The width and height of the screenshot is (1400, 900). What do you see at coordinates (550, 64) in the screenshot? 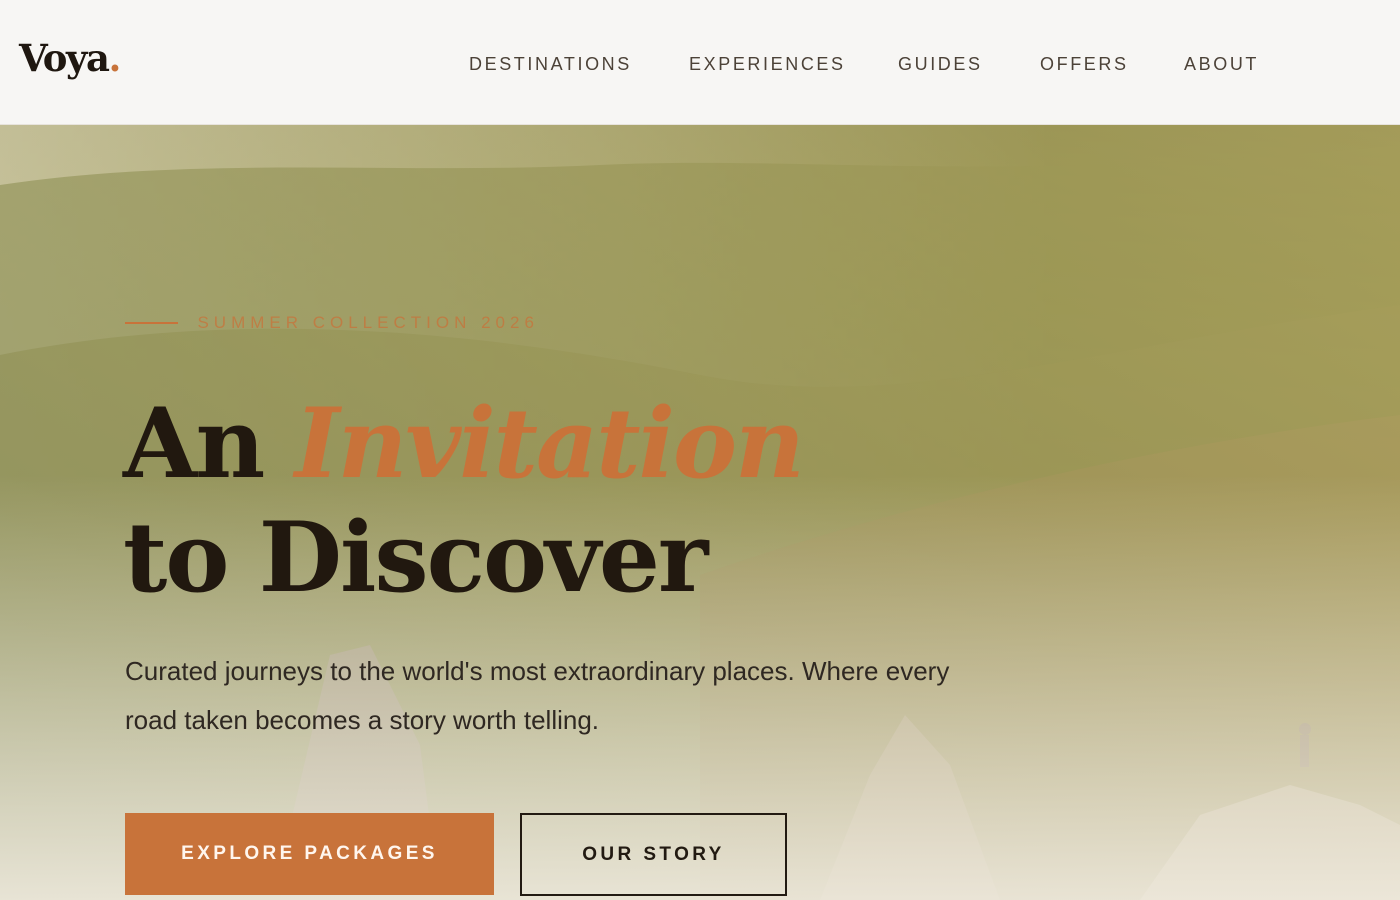
I see `nav-destinations: DESTINATIONS` at bounding box center [550, 64].